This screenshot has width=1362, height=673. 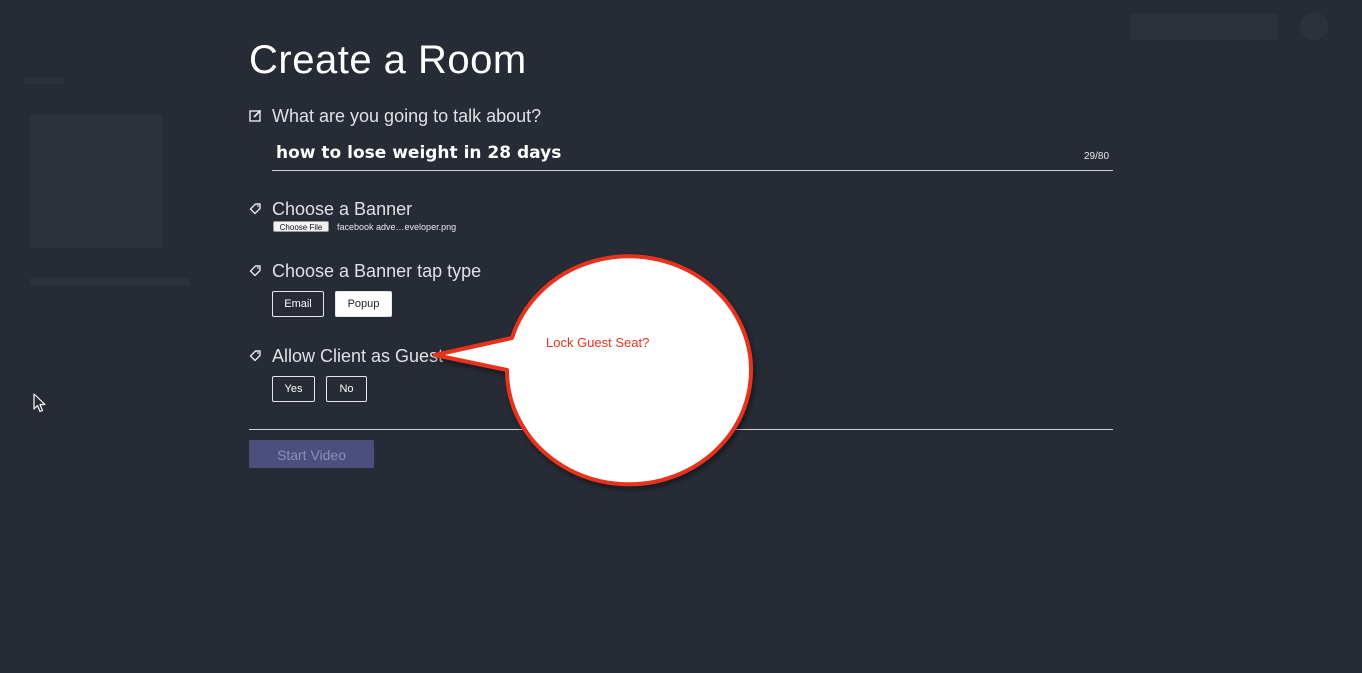 What do you see at coordinates (293, 389) in the screenshot?
I see `yes-option-button: Yes` at bounding box center [293, 389].